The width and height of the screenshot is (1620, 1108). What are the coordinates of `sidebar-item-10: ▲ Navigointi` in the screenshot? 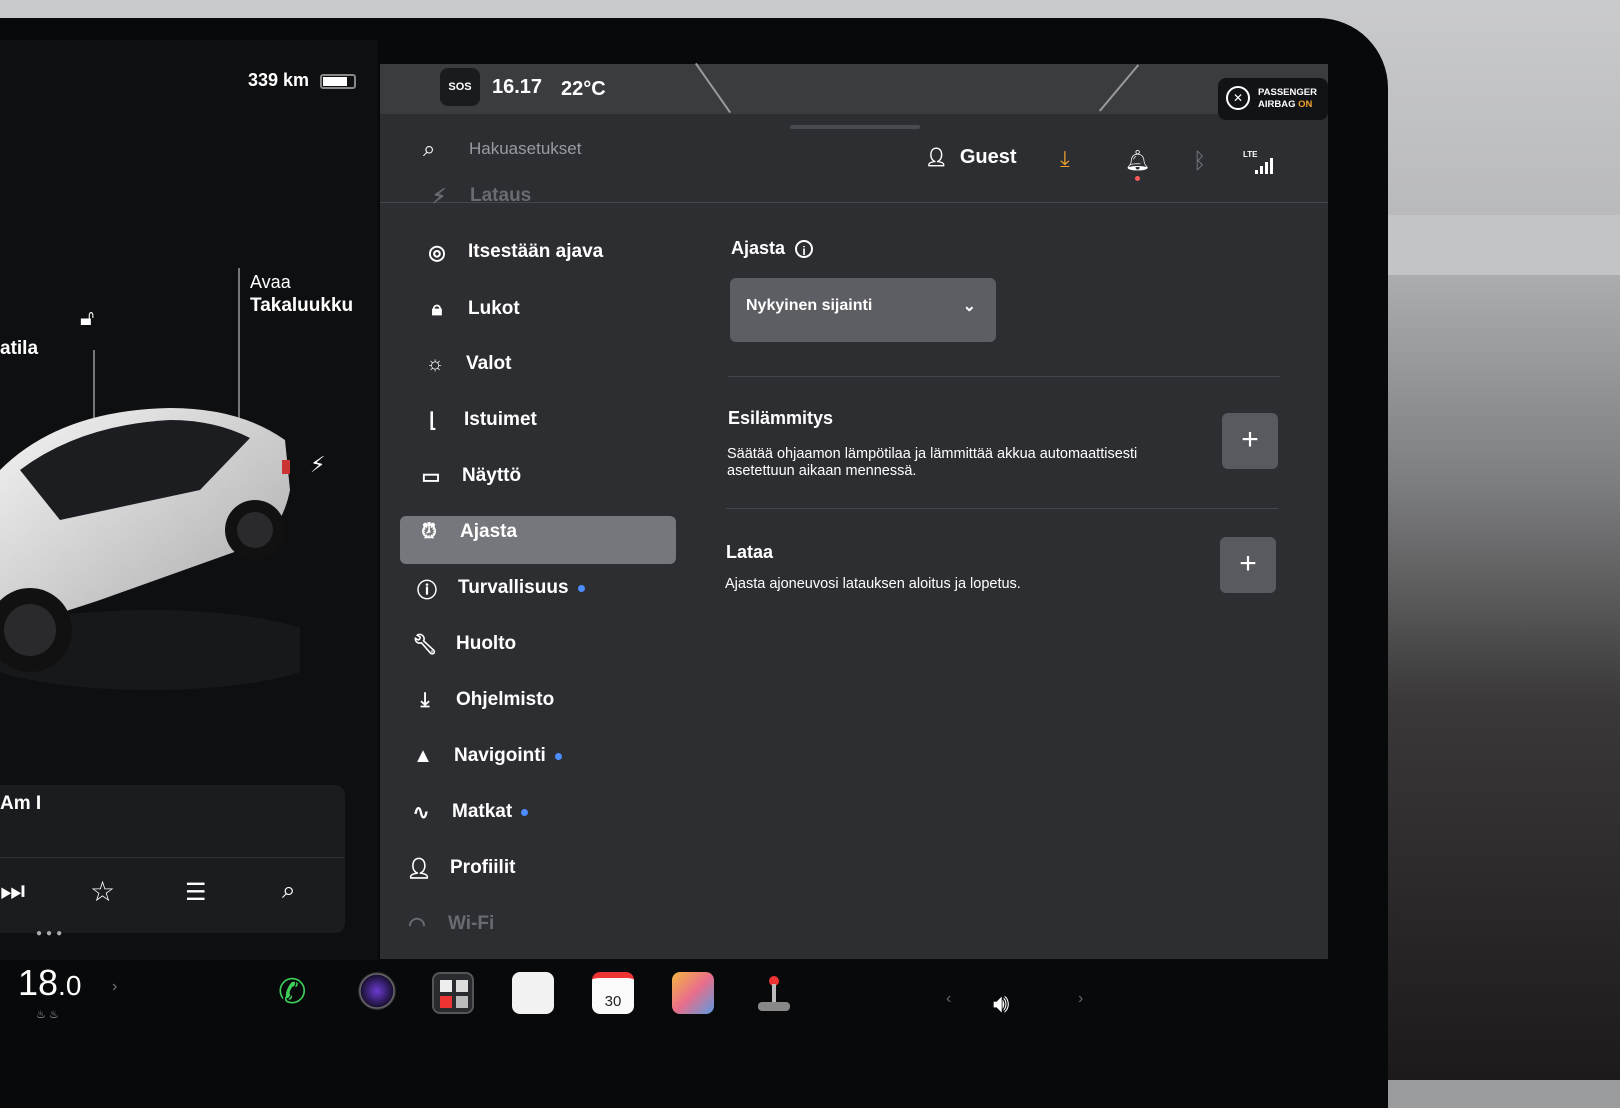 It's located at (486, 756).